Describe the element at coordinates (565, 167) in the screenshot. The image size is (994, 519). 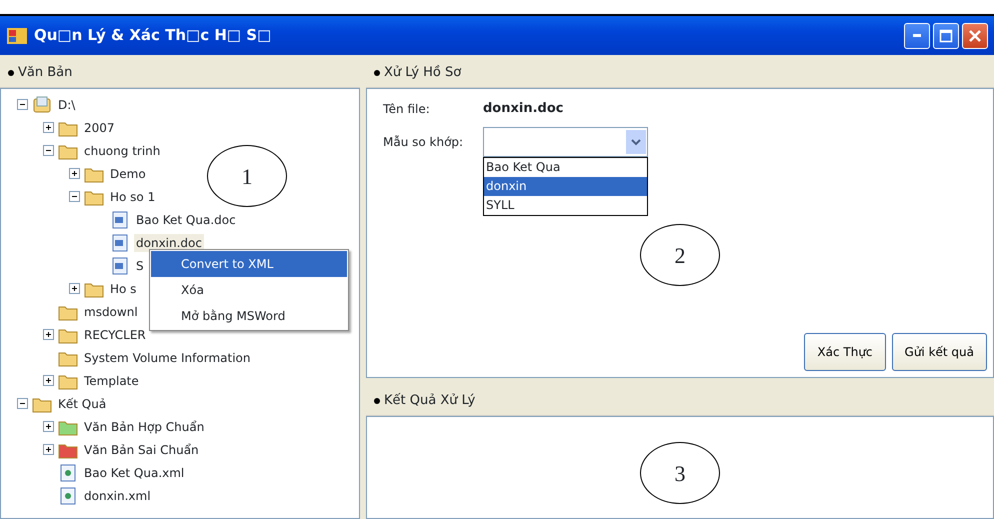
I see `dropdown-option: Bao Ket Qua` at that location.